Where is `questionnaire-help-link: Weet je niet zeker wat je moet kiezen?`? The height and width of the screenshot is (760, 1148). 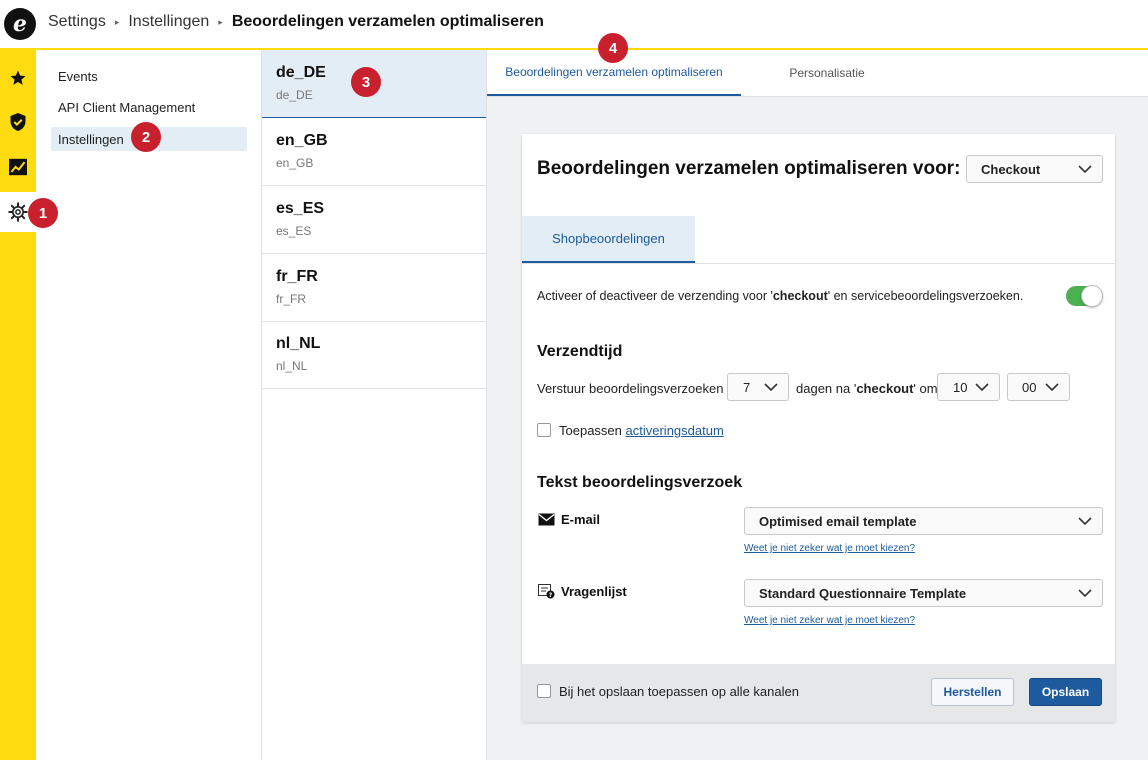
questionnaire-help-link: Weet je niet zeker wat je moet kiezen? is located at coordinates (829, 620).